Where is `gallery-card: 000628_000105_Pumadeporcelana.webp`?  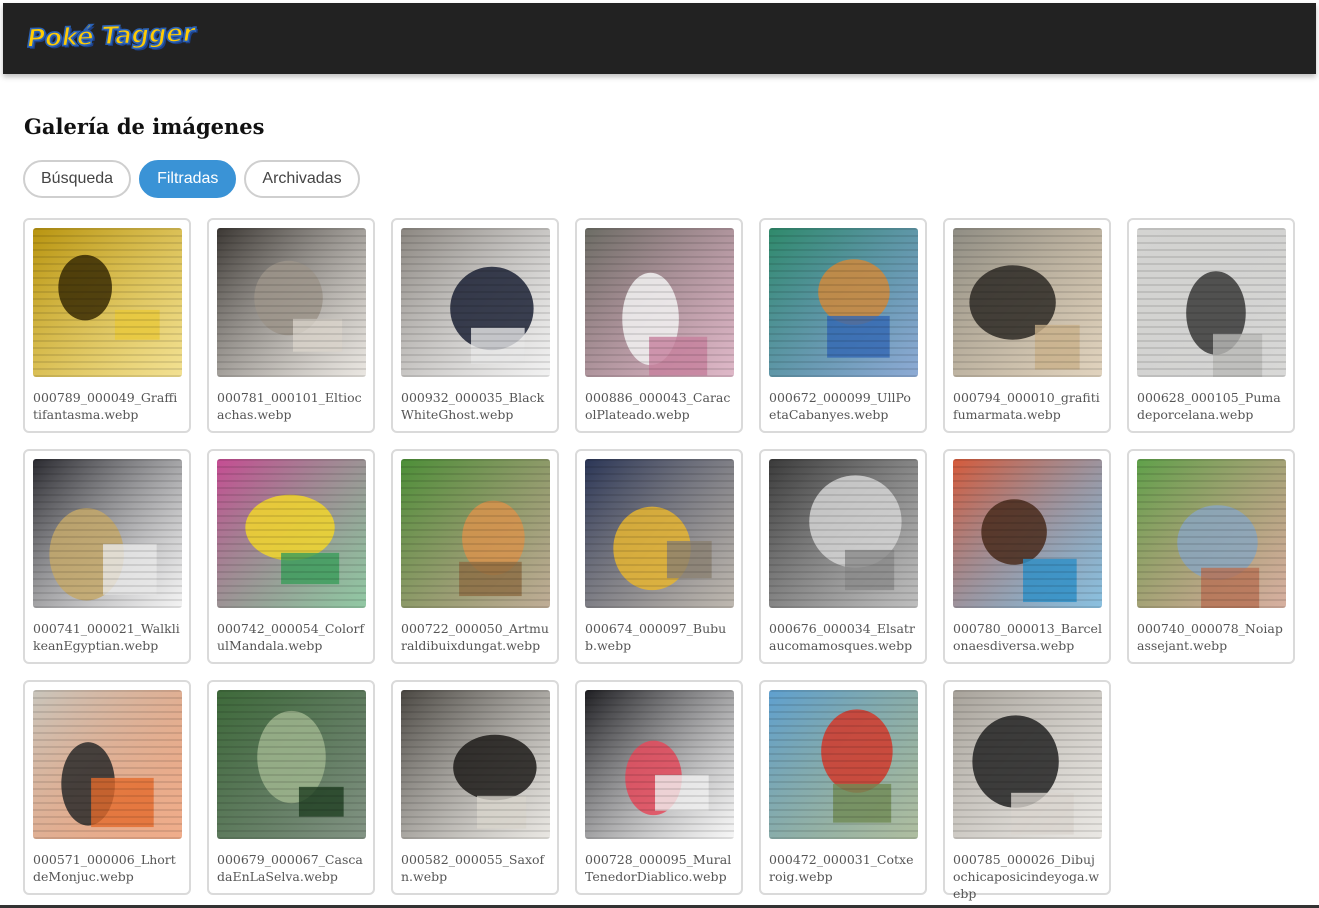
gallery-card: 000628_000105_Pumadeporcelana.webp is located at coordinates (1211, 325).